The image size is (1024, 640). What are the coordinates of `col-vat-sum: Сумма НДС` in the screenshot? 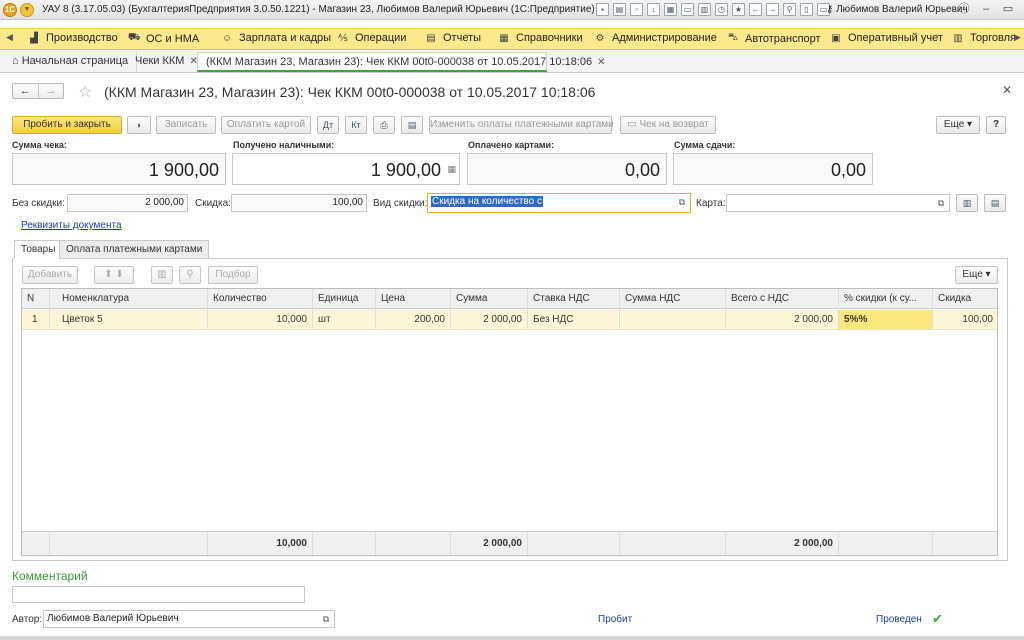 It's located at (673, 298).